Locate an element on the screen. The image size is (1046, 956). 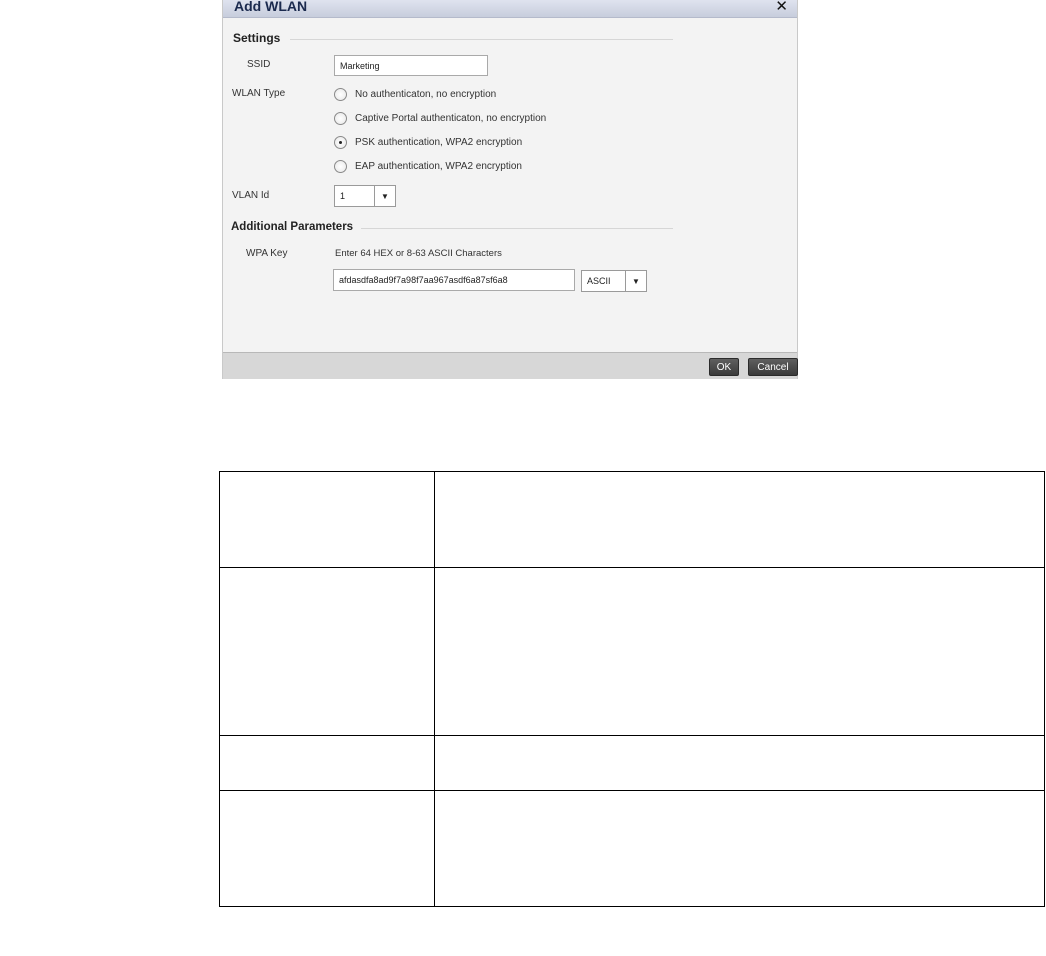
vlan-id-select: 1 ▼ is located at coordinates (365, 196).